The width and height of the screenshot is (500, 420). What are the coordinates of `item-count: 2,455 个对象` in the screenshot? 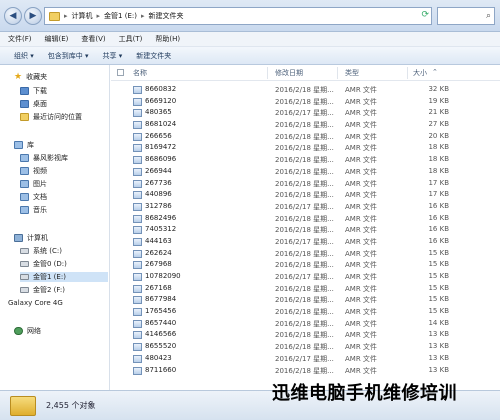 It's located at (71, 405).